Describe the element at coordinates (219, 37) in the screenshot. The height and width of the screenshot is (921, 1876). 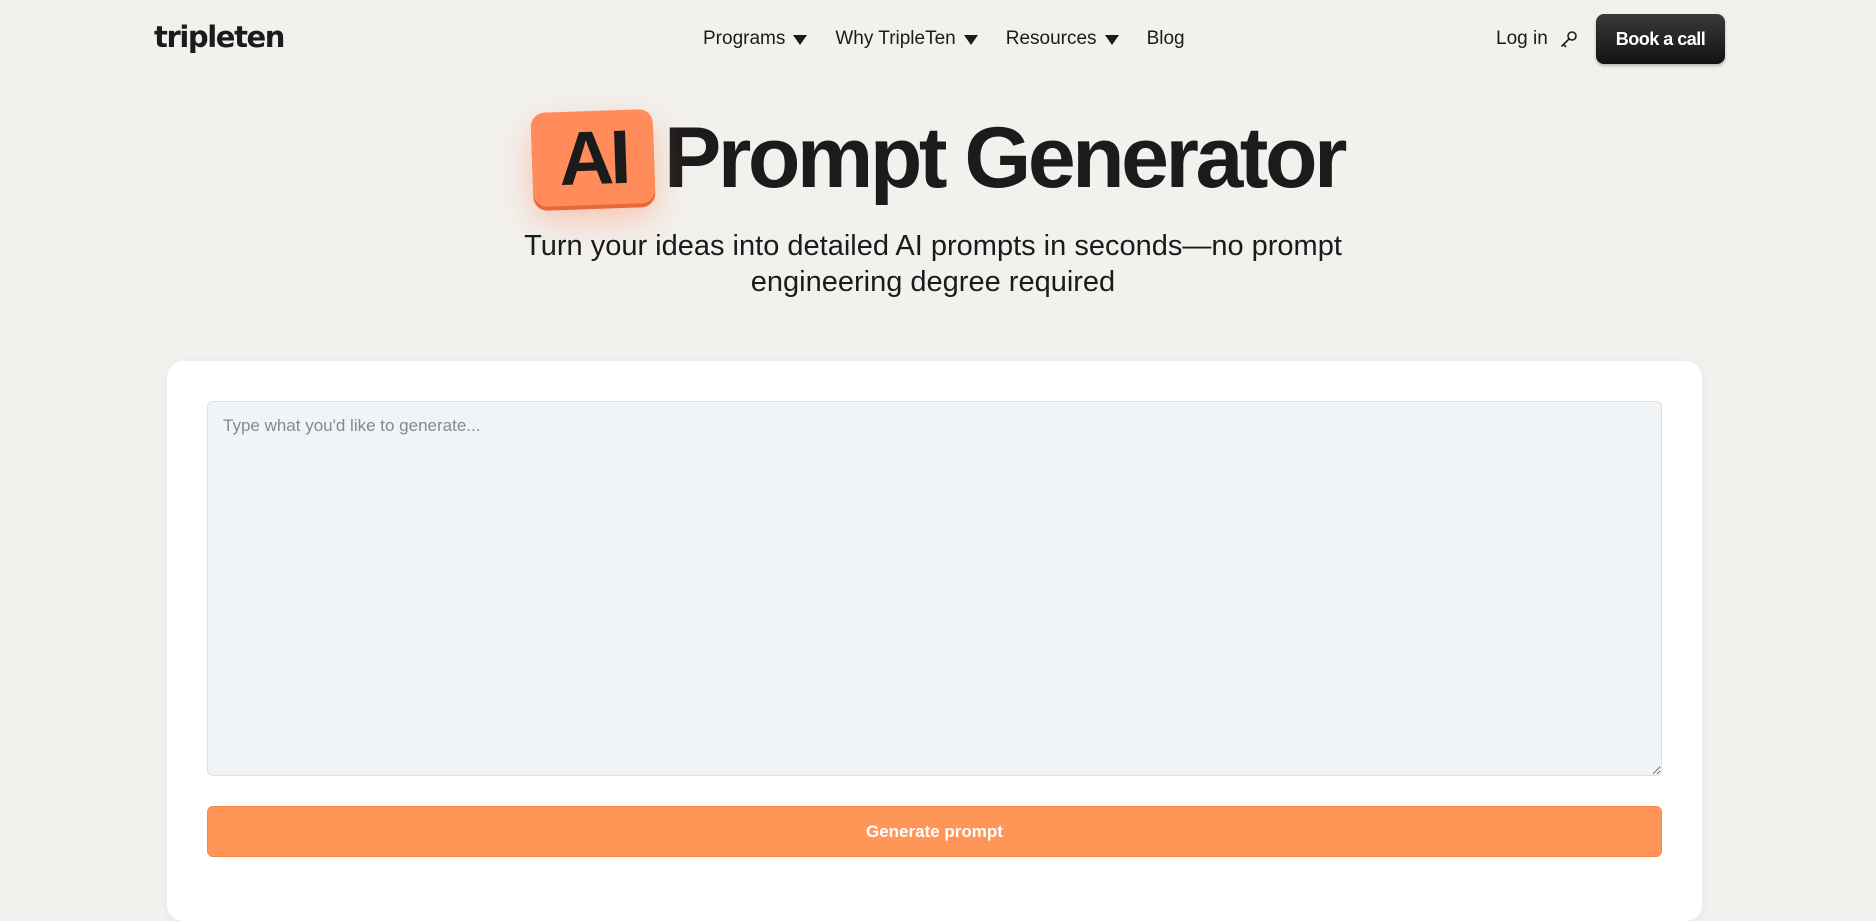
I see `tripleten-logo: tripleten` at that location.